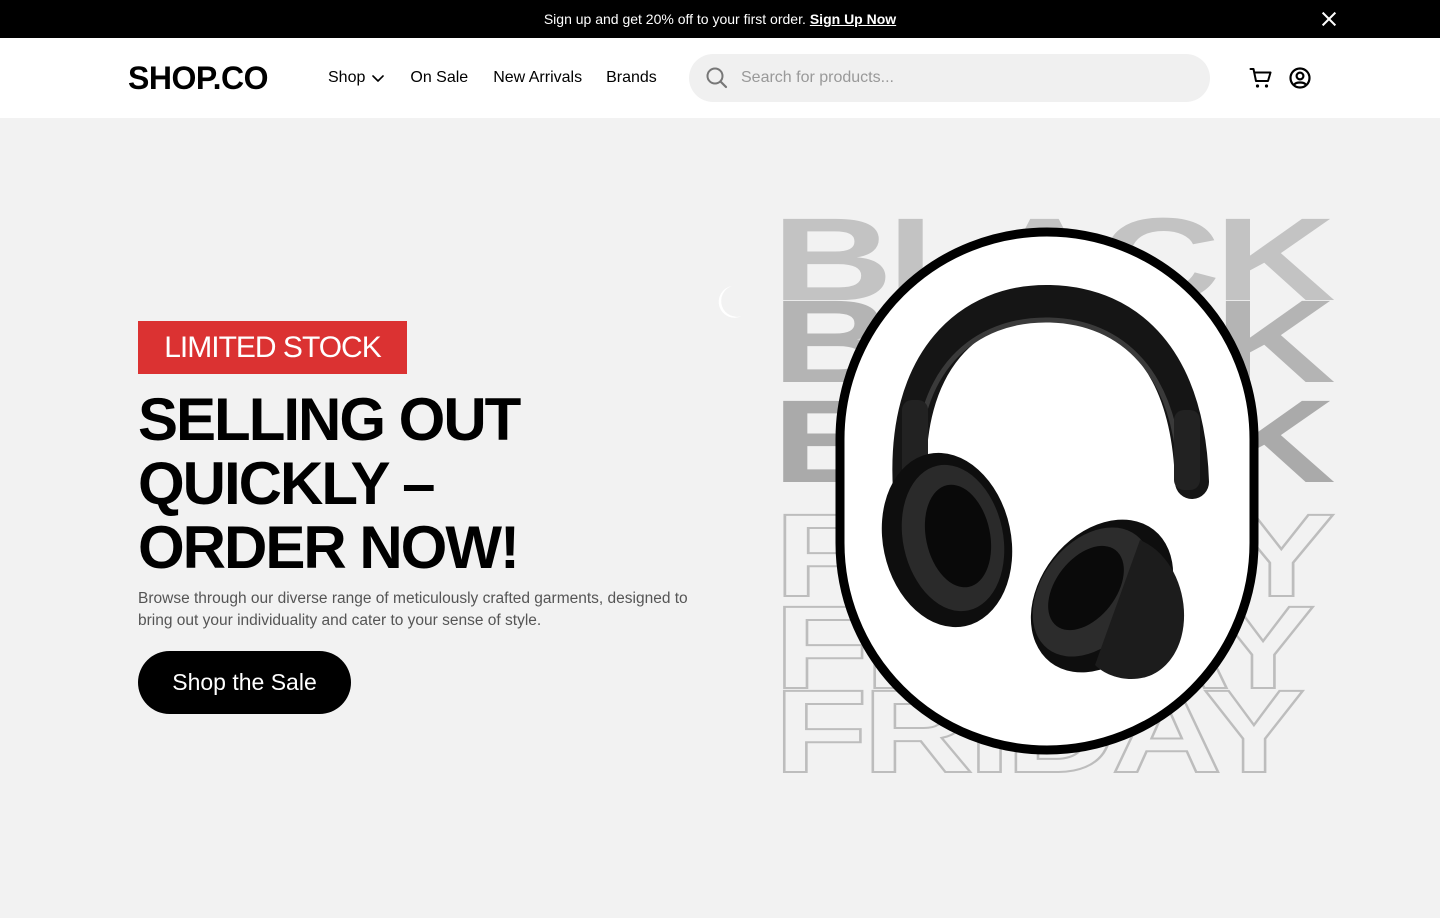  I want to click on shop-the-sale-button: Shop the Sale, so click(244, 682).